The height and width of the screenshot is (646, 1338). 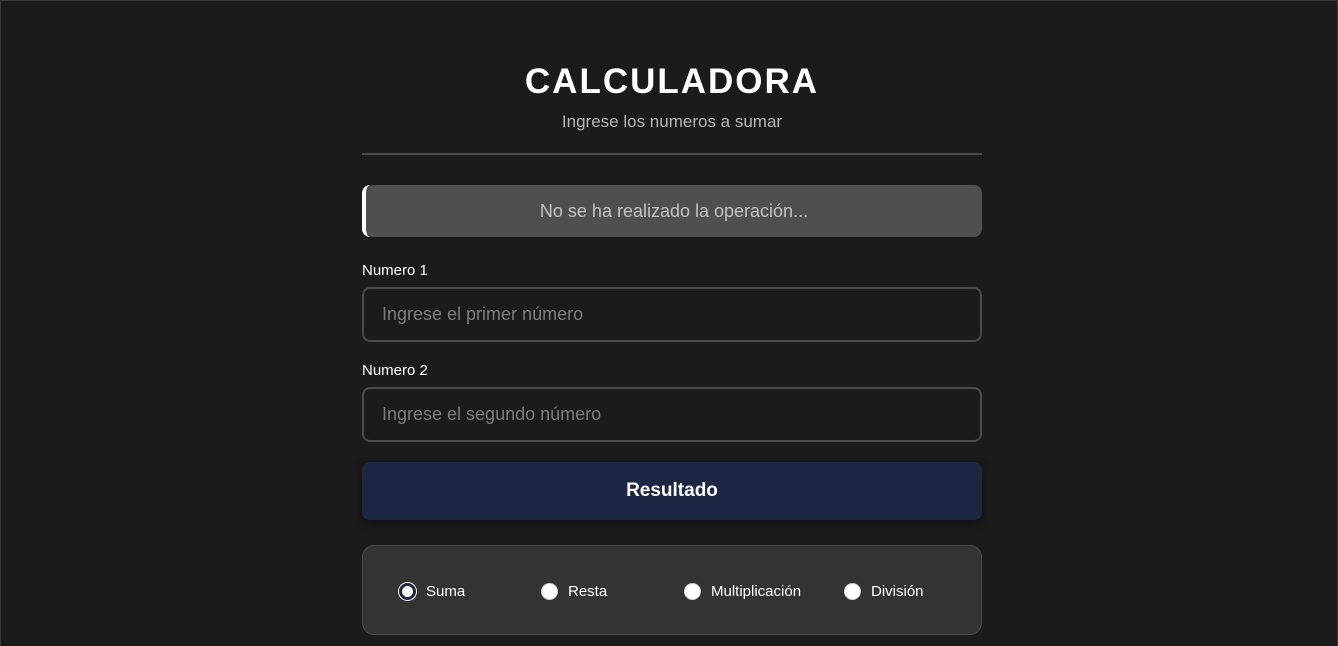 I want to click on operation-option-division: División, so click(x=884, y=591).